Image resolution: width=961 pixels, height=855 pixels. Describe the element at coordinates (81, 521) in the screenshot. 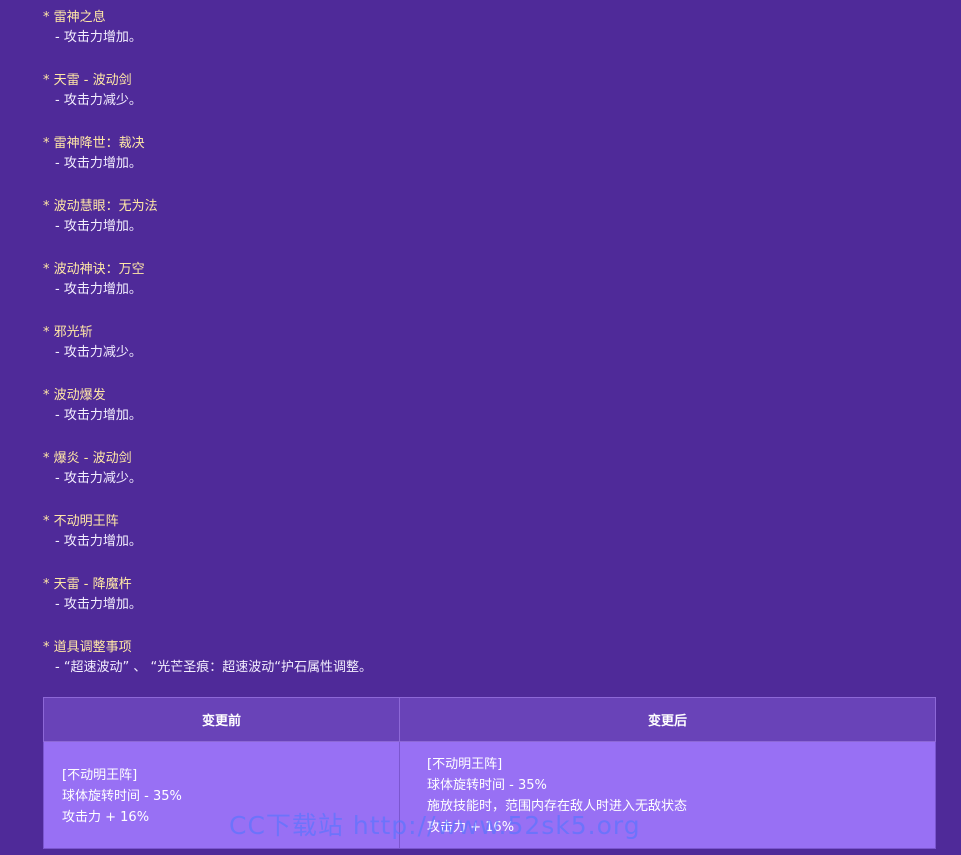

I see `entry-title: * 不动明王阵` at that location.